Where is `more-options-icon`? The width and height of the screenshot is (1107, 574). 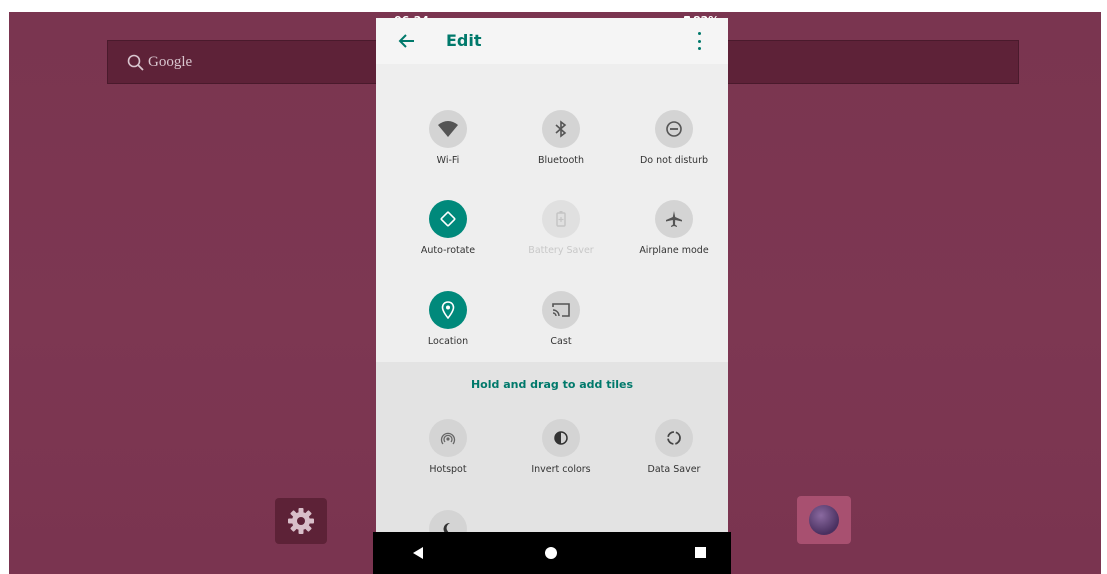
more-options-icon is located at coordinates (699, 41).